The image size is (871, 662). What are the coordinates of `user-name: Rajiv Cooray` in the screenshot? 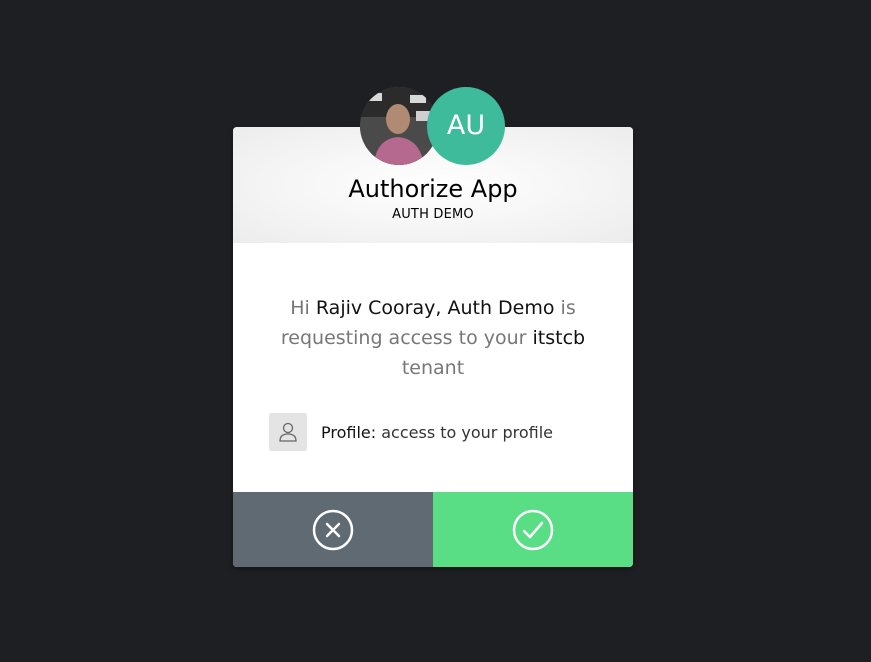 It's located at (375, 308).